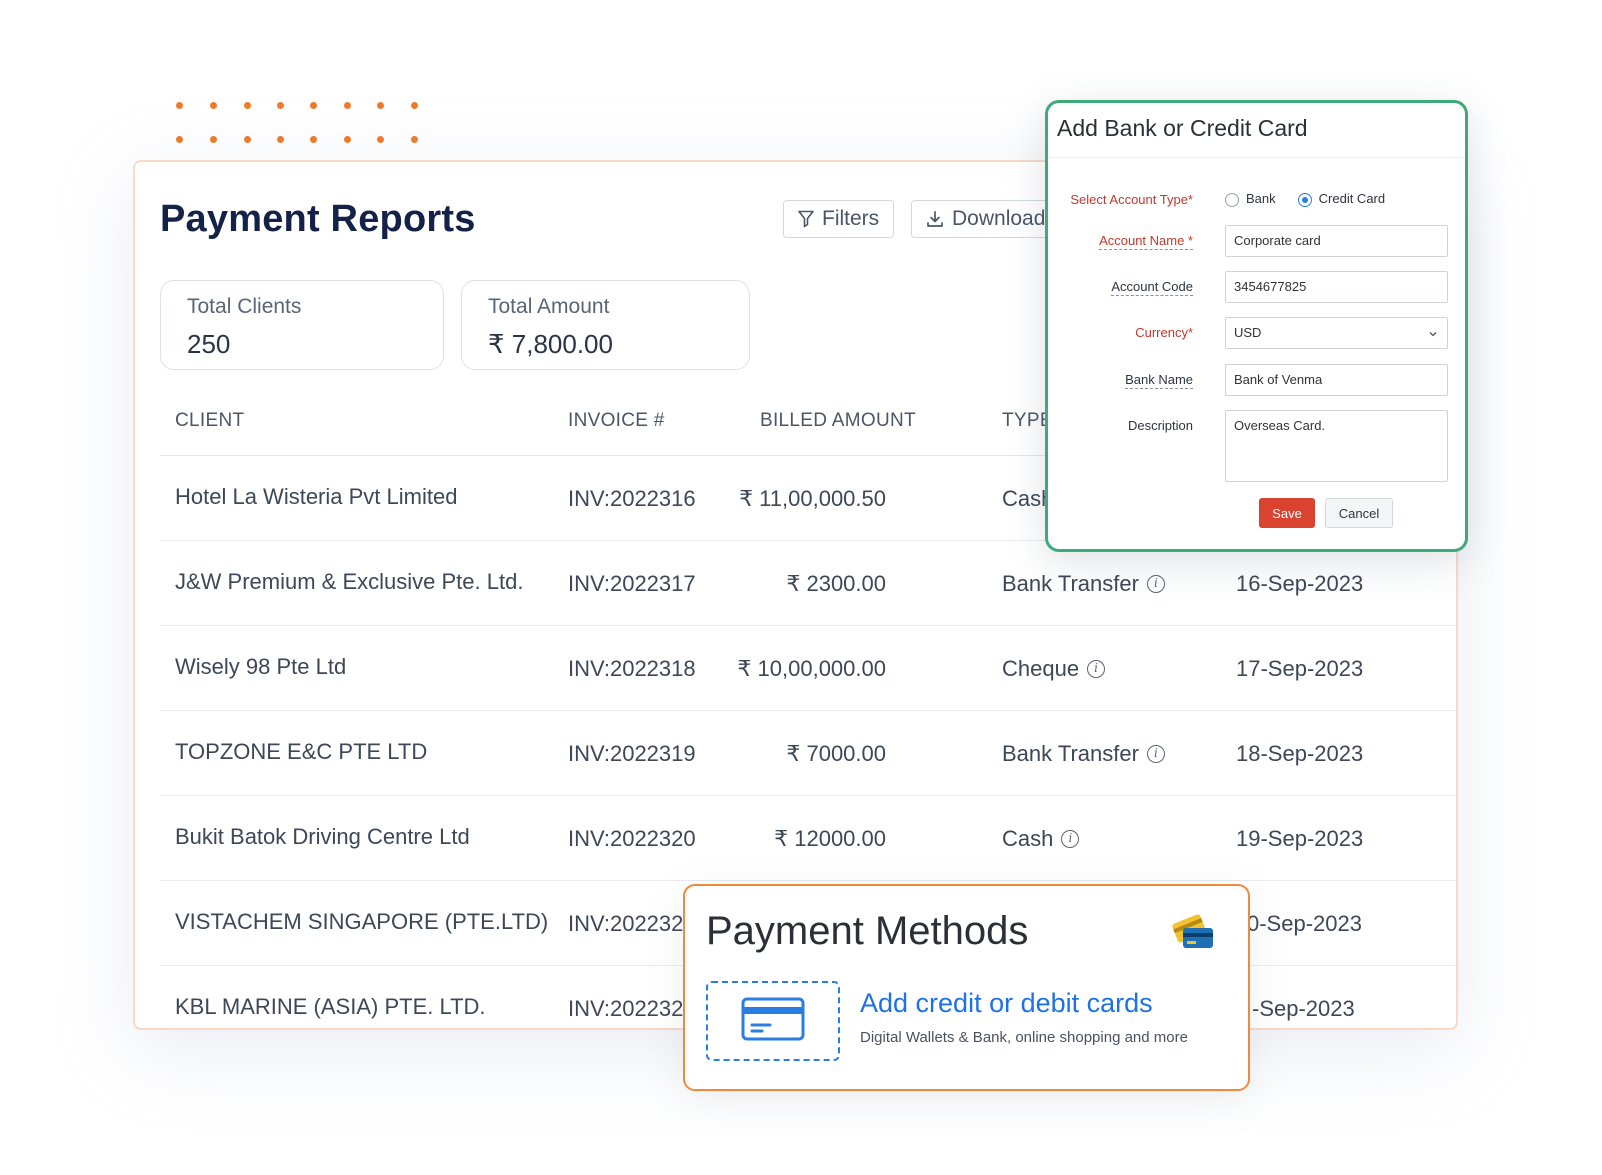  Describe the element at coordinates (362, 921) in the screenshot. I see `client-cell: VISTACHEM SINGAPORE (PTE.LTD)` at that location.